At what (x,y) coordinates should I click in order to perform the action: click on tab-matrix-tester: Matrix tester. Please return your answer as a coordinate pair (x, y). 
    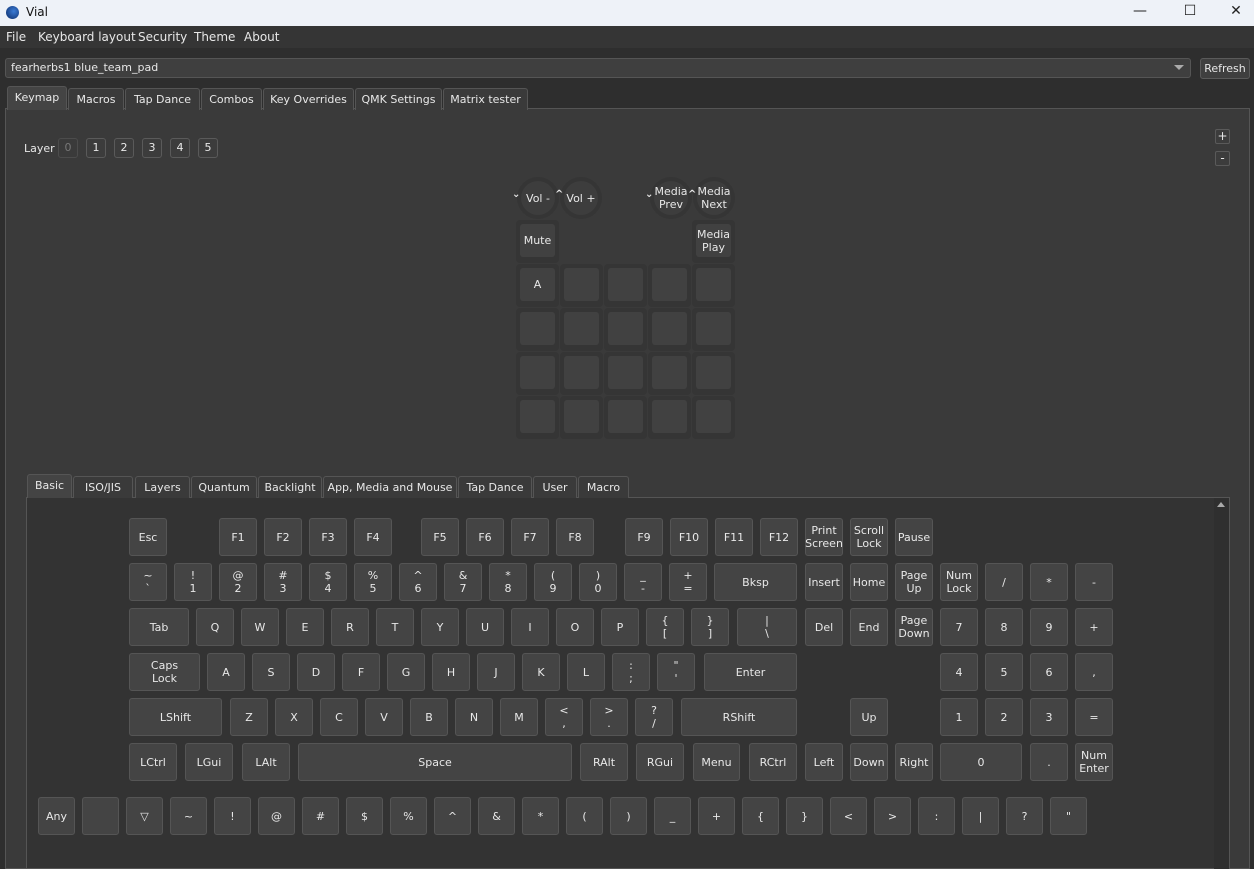
    Looking at the image, I should click on (485, 99).